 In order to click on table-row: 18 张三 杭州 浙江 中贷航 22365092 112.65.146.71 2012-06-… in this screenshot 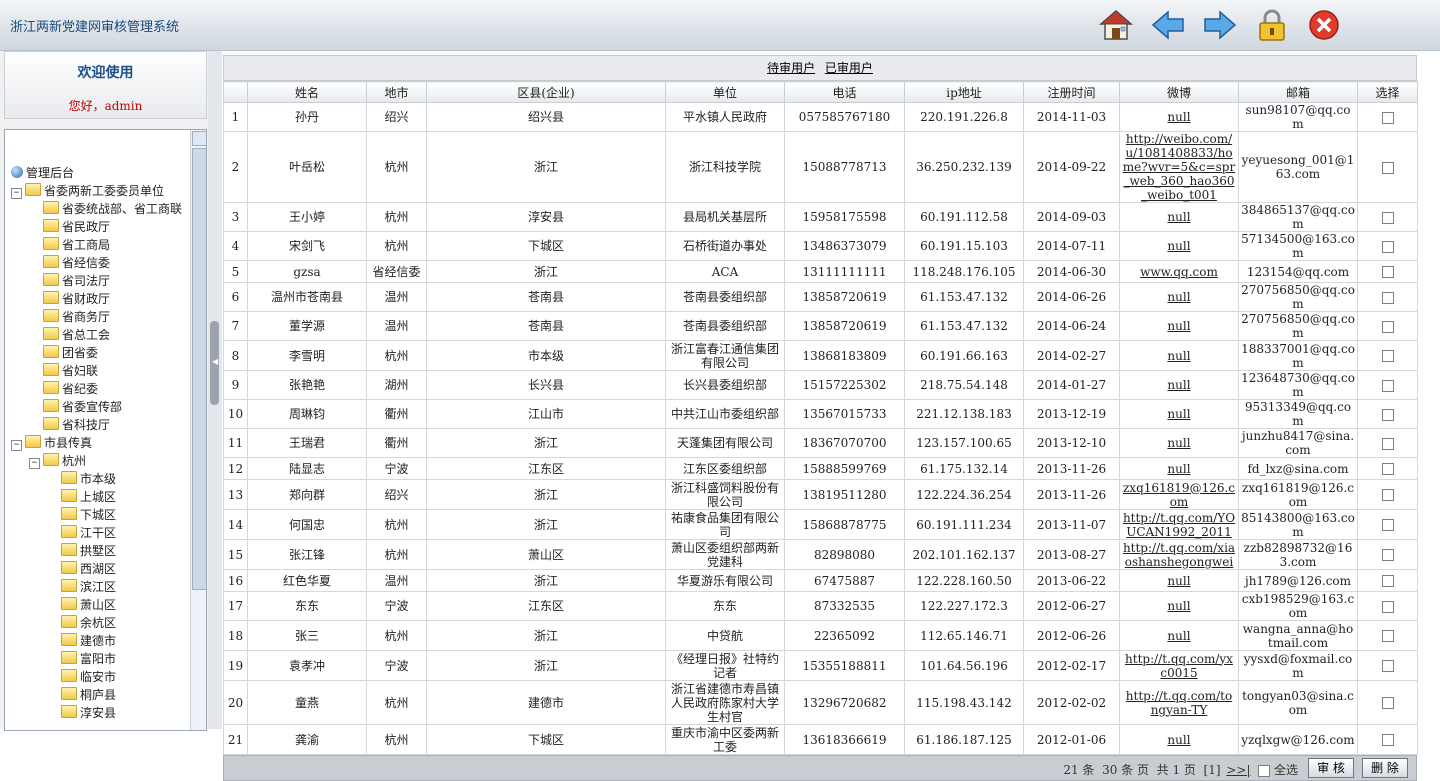, I will do `click(820, 635)`.